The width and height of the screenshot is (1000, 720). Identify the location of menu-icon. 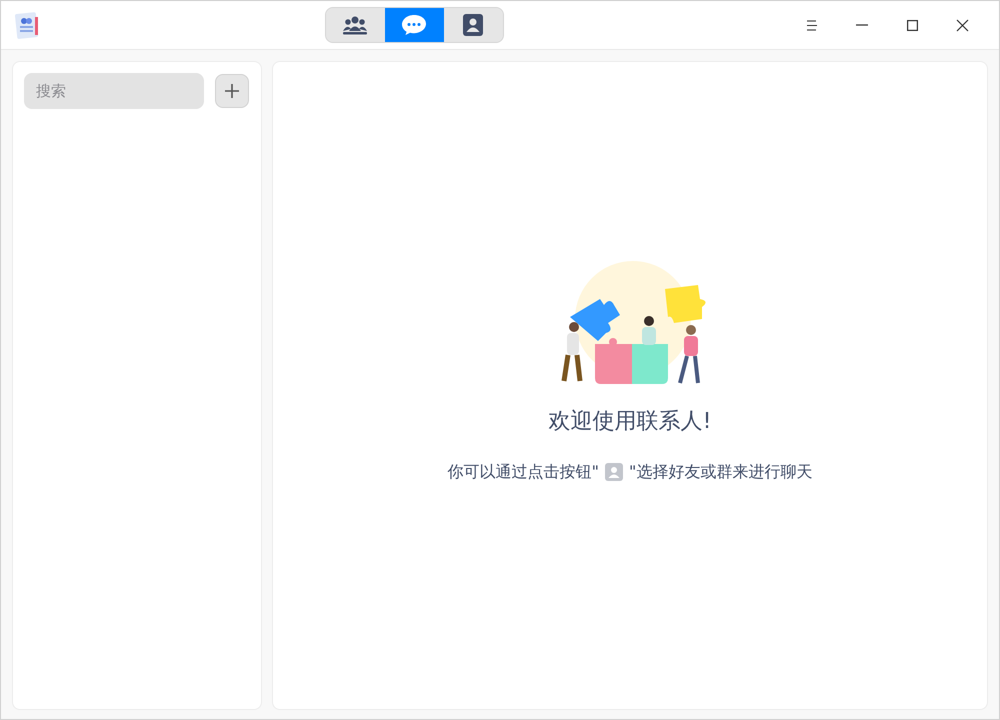
(812, 25).